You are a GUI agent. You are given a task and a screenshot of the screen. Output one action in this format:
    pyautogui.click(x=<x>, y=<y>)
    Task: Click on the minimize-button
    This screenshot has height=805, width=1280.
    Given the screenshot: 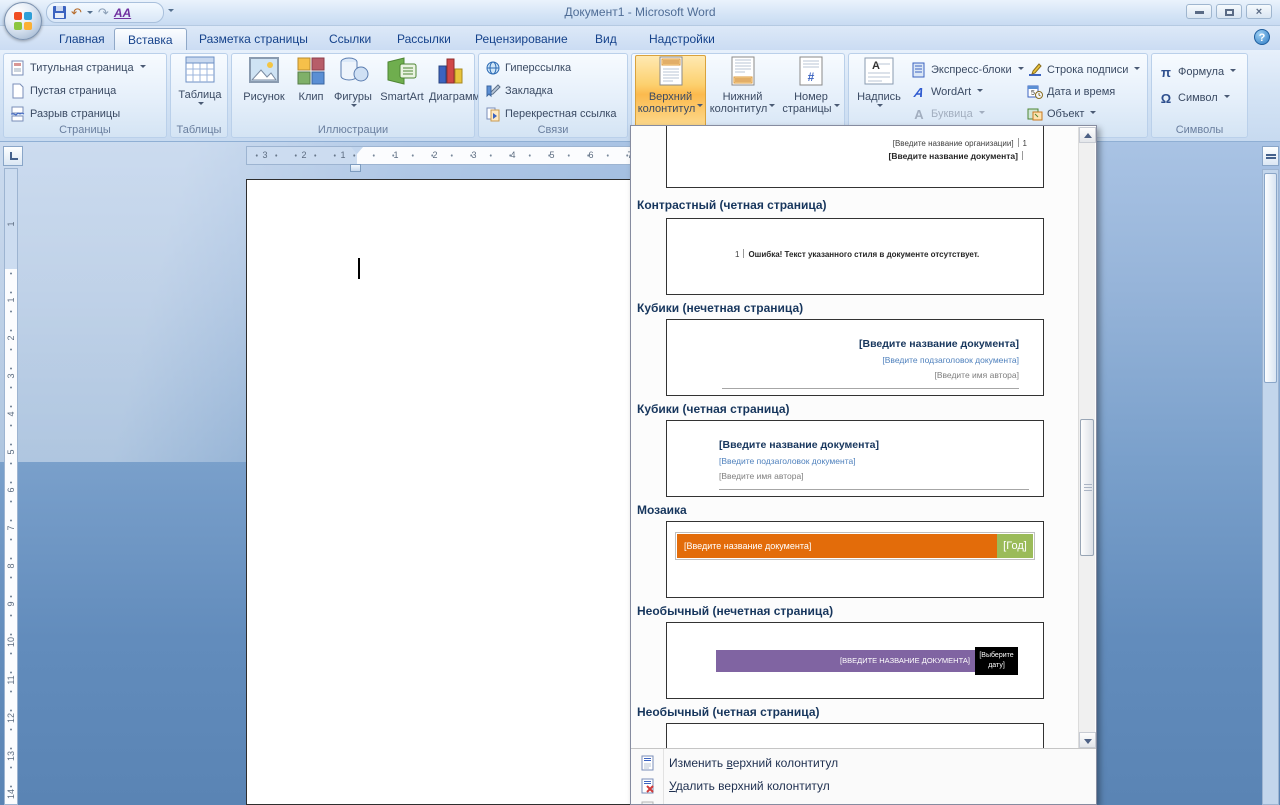 What is the action you would take?
    pyautogui.click(x=1199, y=11)
    